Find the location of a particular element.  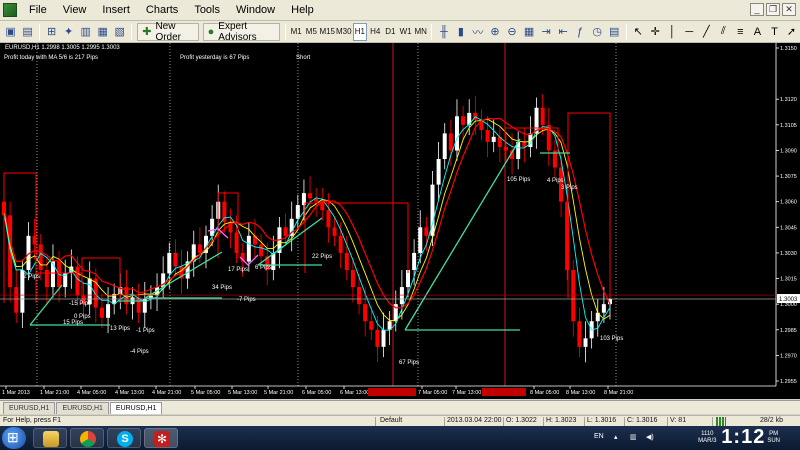

clock-ampm: PM SUN is located at coordinates (773, 438).